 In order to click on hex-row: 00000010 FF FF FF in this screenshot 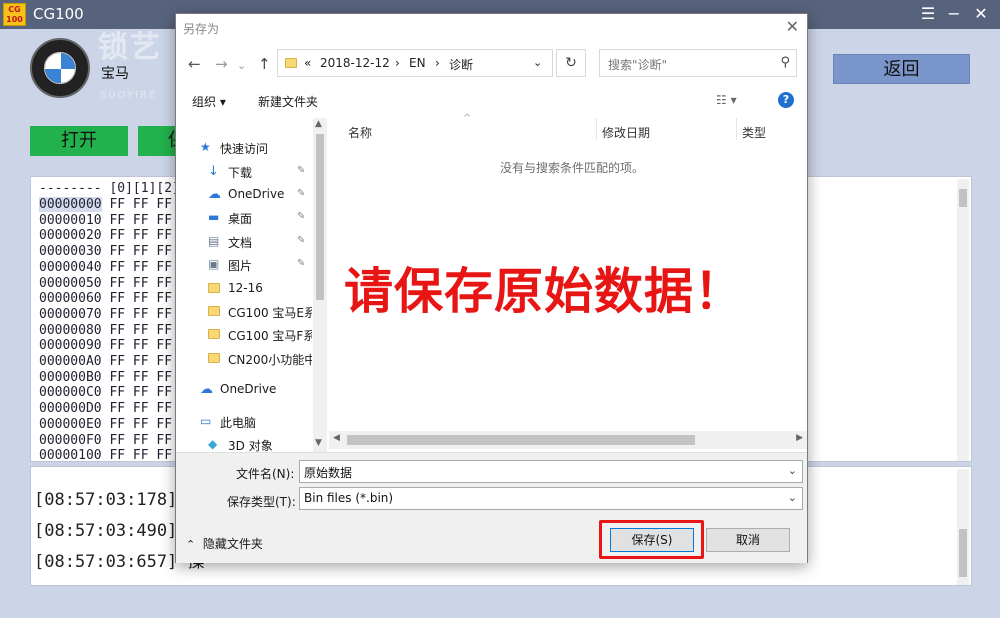, I will do `click(105, 220)`.